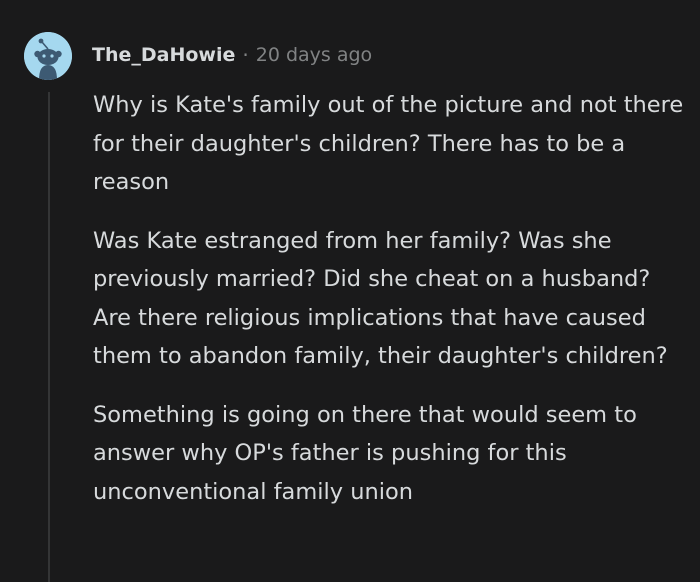 The image size is (700, 582). I want to click on comment-timestamp: 20 days ago, so click(314, 55).